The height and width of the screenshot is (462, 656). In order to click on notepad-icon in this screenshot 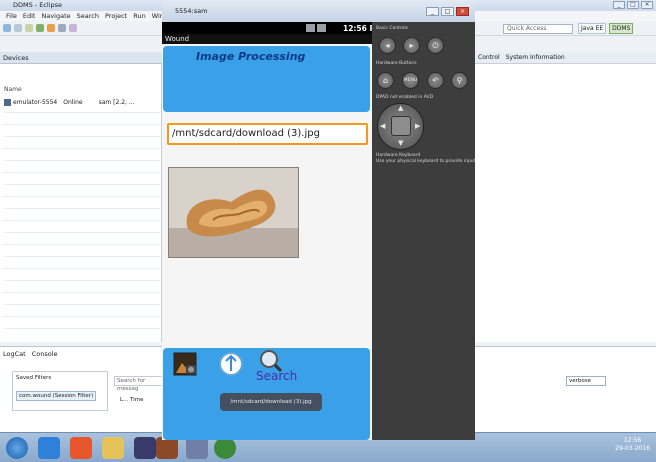, I will do `click(197, 448)`.